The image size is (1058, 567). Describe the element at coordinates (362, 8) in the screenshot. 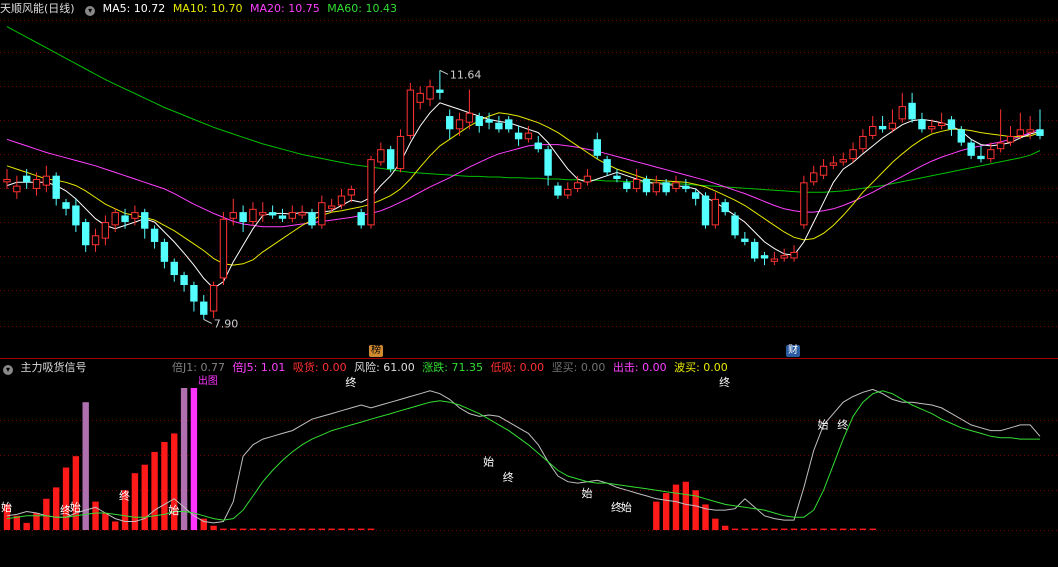

I see `ma60-value: MA60: 10.43` at that location.